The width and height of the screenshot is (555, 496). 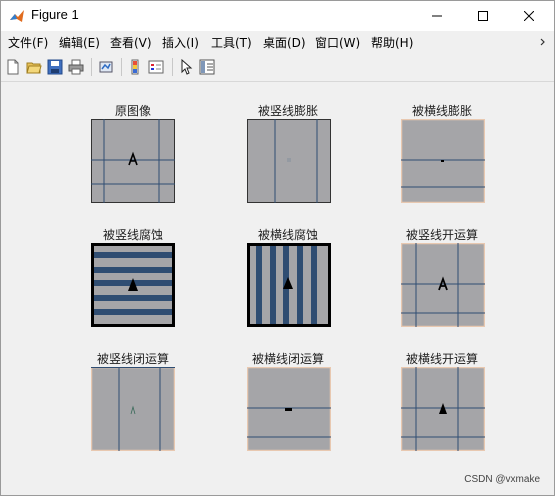 I want to click on close-icon, so click(x=529, y=16).